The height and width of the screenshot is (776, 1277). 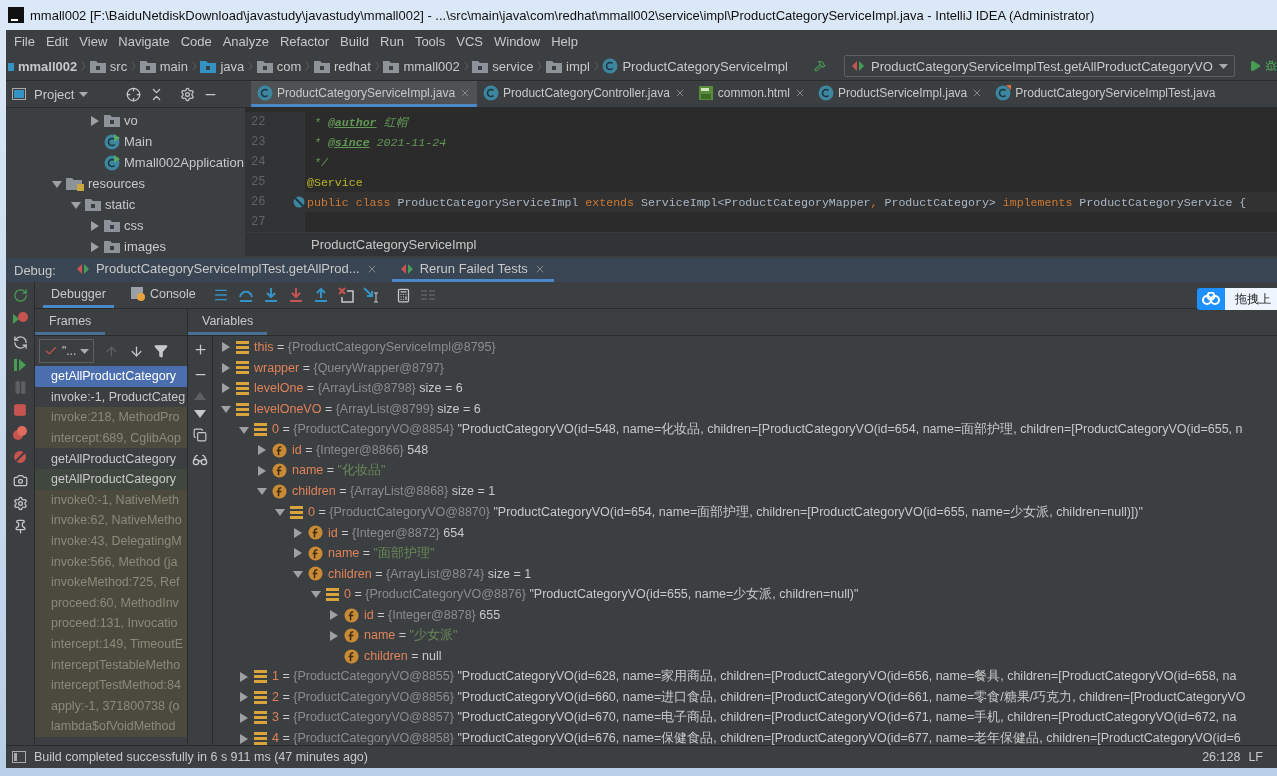 What do you see at coordinates (270, 295) in the screenshot?
I see `step-into-icon` at bounding box center [270, 295].